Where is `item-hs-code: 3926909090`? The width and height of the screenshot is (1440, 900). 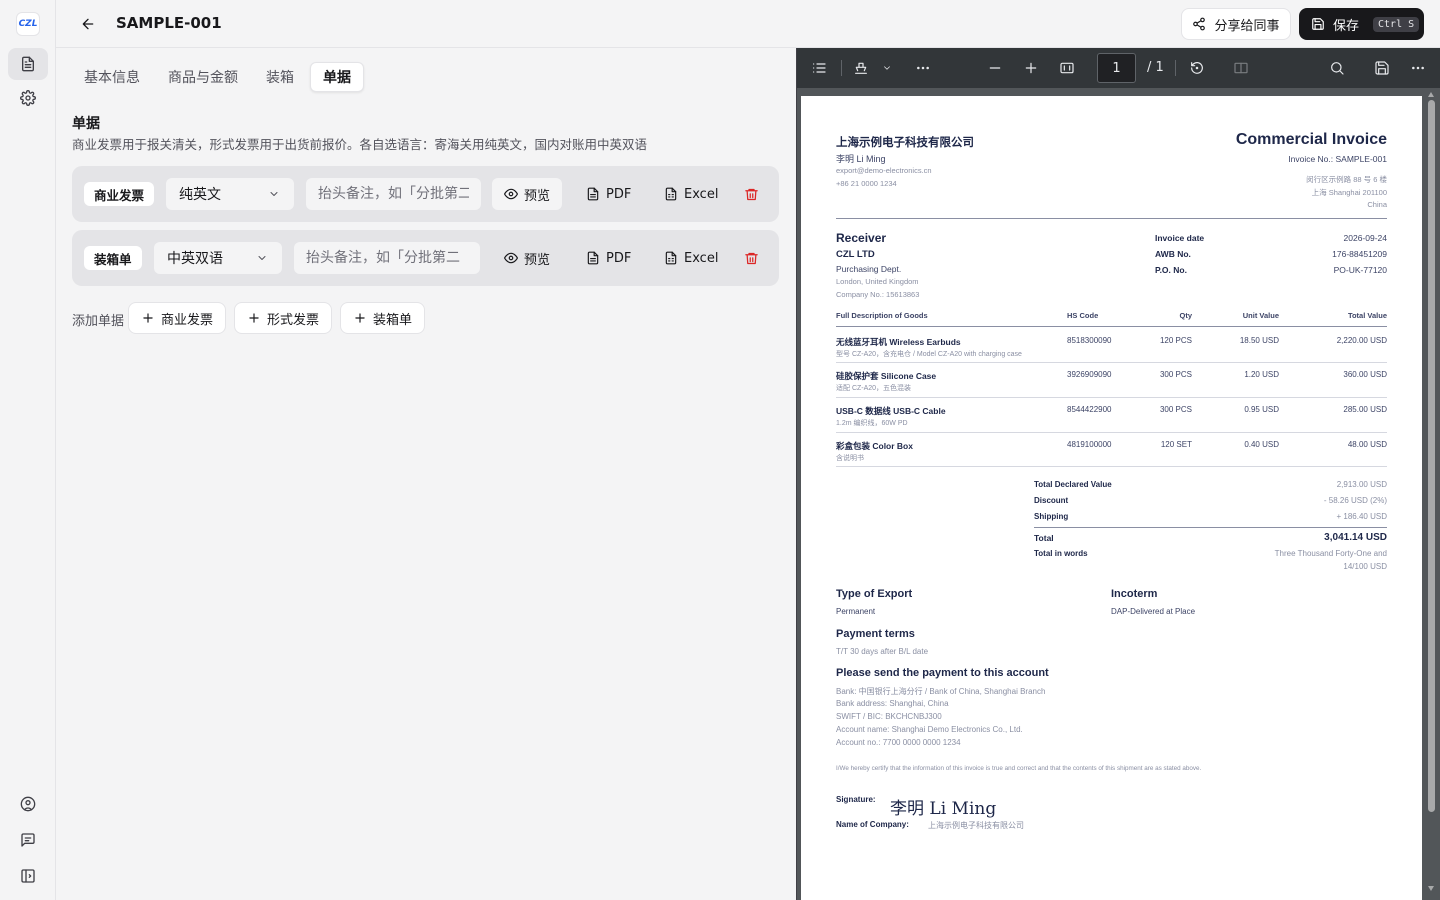
item-hs-code: 3926909090 is located at coordinates (1089, 374).